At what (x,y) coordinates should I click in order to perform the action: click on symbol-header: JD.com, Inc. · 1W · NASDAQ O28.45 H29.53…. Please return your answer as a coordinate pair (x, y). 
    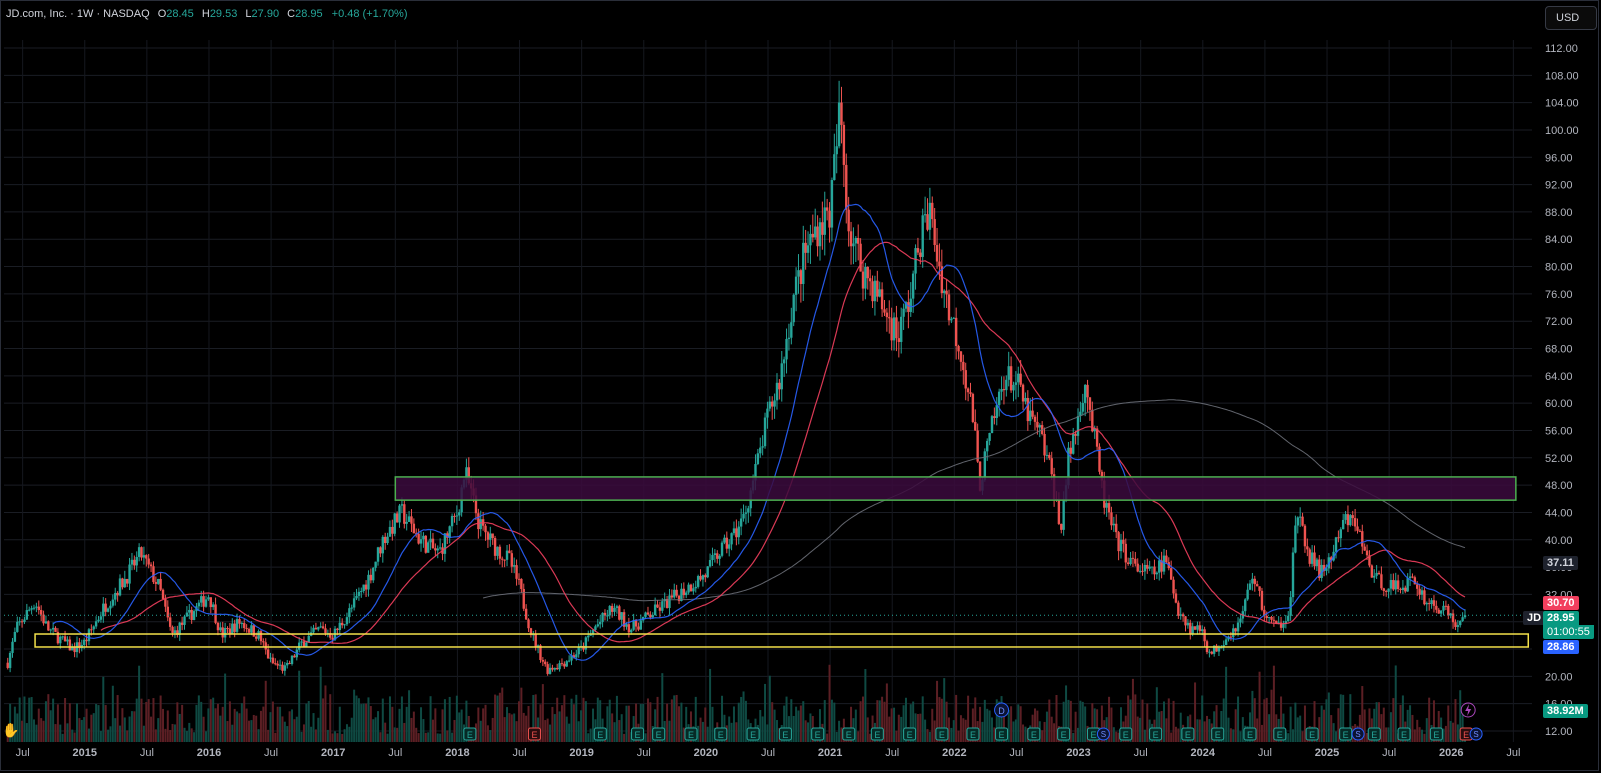
    Looking at the image, I should click on (207, 14).